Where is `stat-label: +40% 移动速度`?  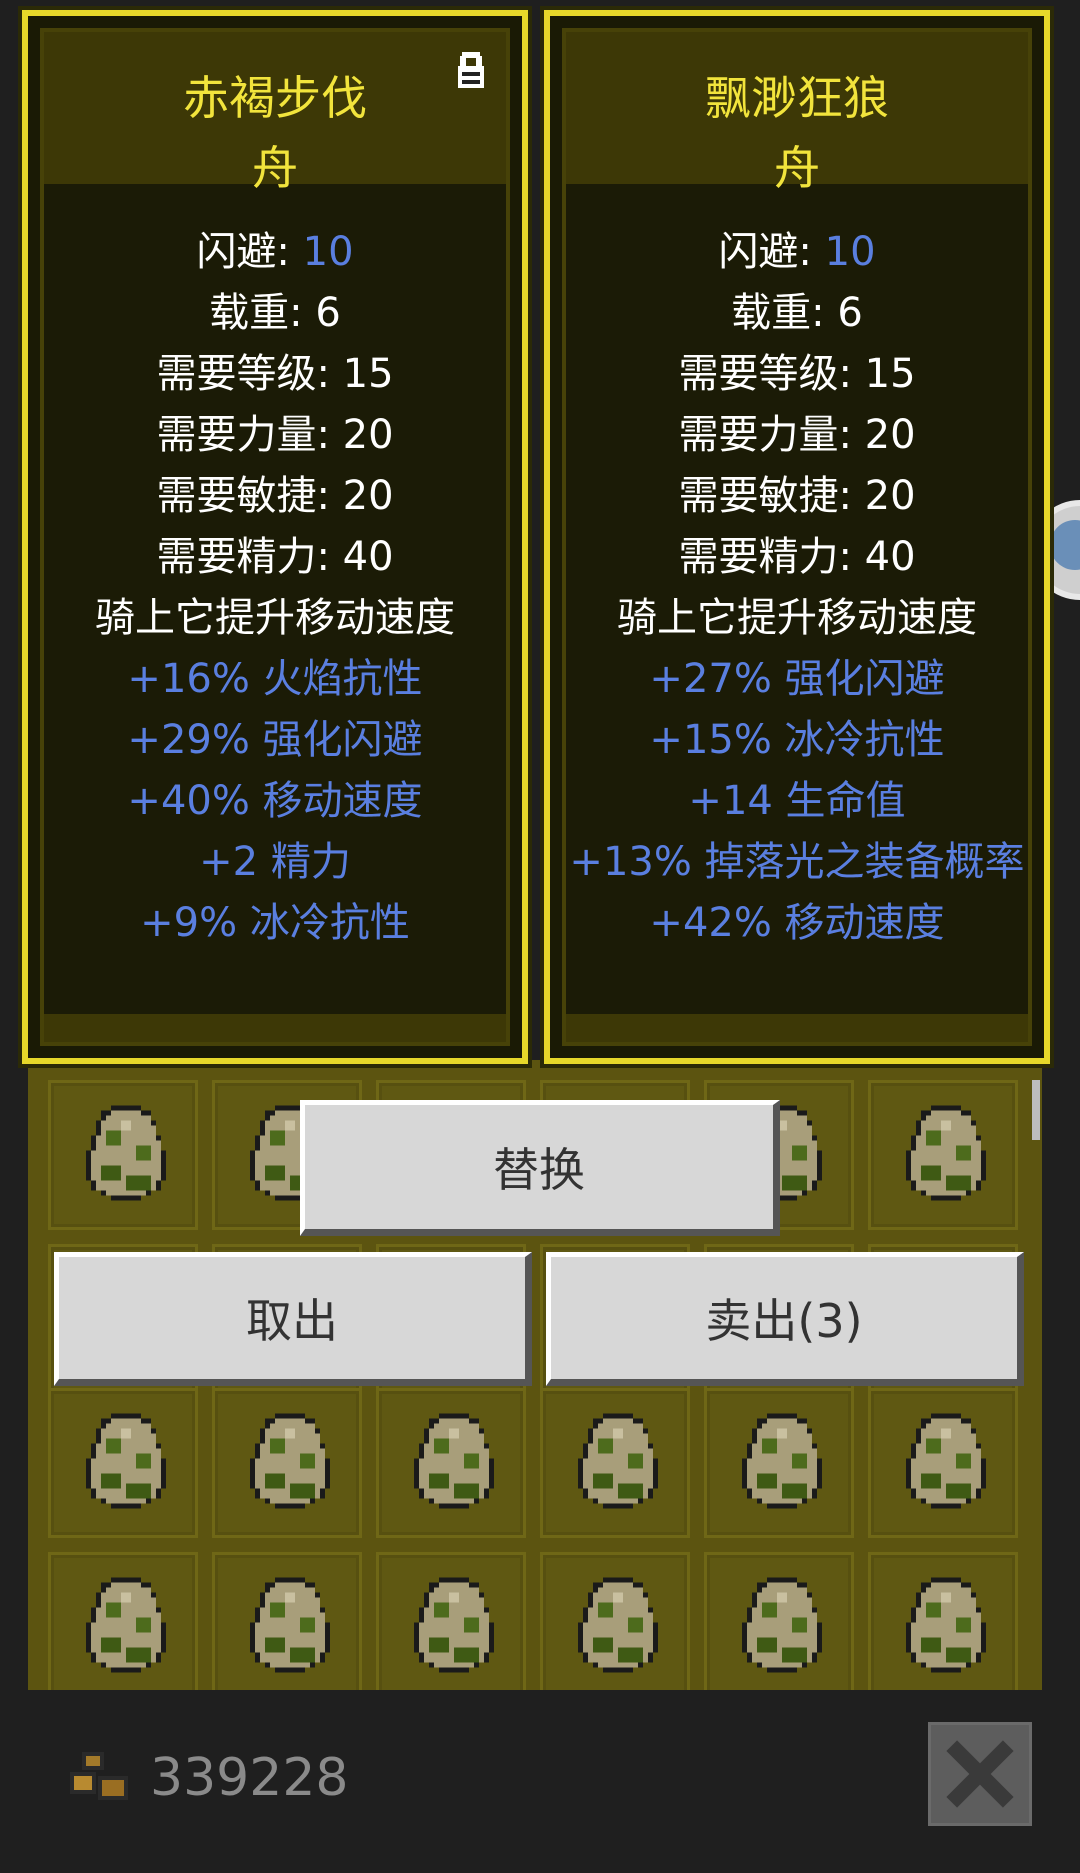 stat-label: +40% 移动速度 is located at coordinates (275, 801).